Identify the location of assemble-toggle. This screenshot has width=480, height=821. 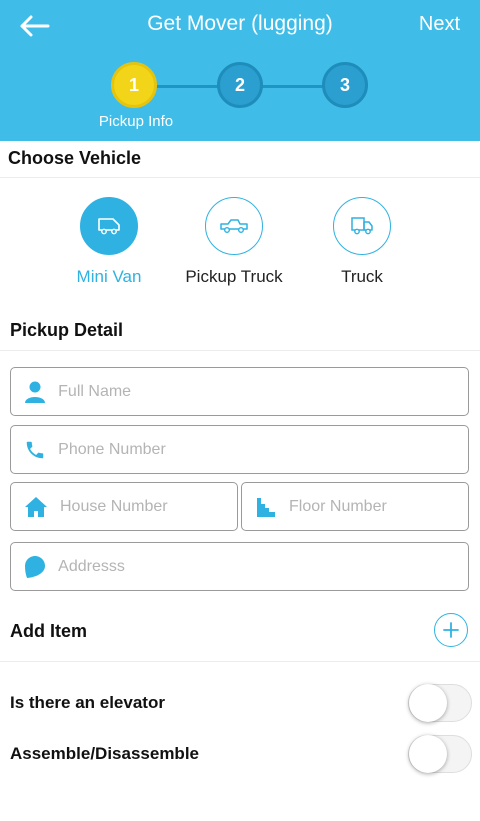
(440, 754).